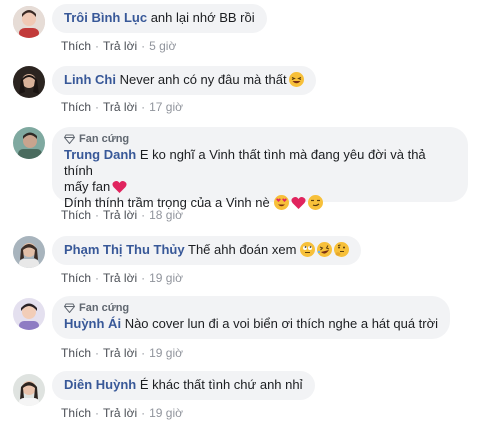 This screenshot has height=434, width=501. I want to click on comment-author: Diên Huỳnh, so click(100, 384).